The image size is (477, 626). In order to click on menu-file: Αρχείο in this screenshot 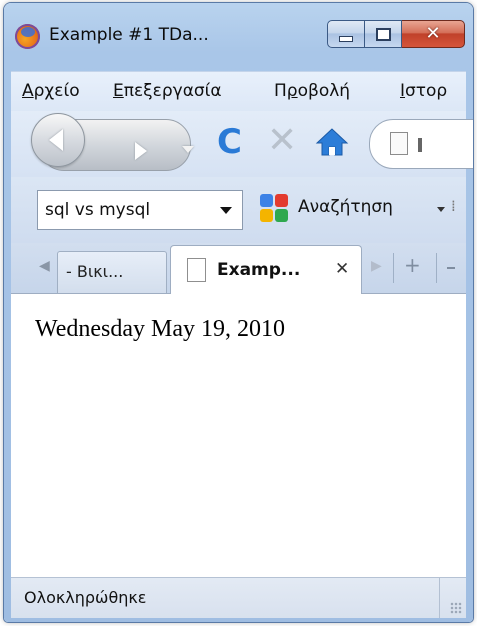, I will do `click(51, 91)`.